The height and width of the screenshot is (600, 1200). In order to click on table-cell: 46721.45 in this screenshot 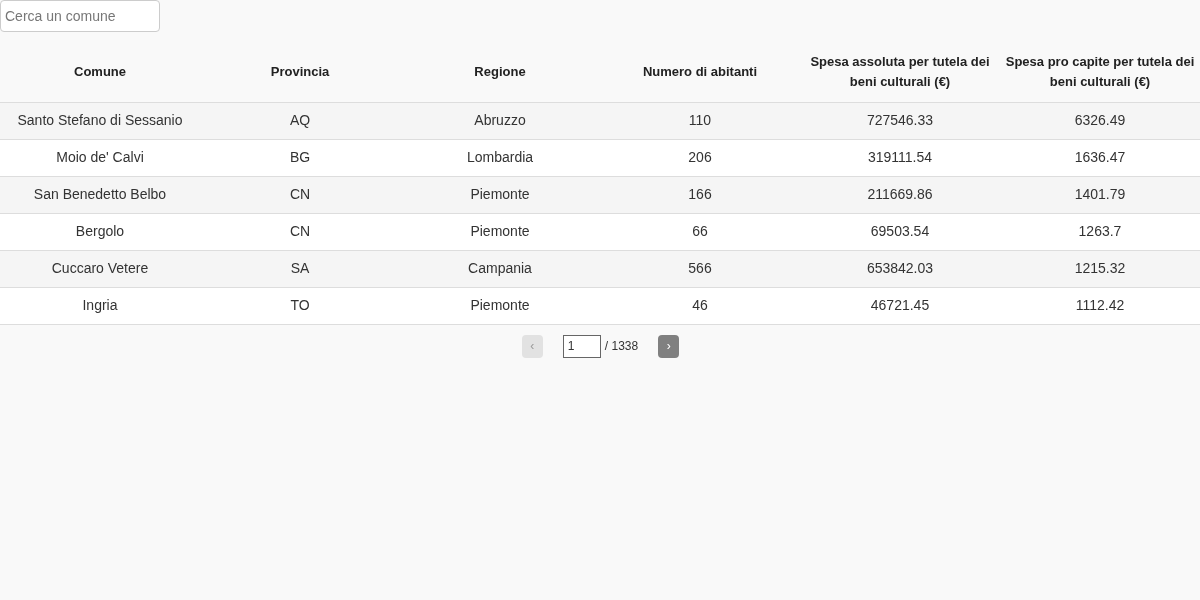, I will do `click(900, 305)`.